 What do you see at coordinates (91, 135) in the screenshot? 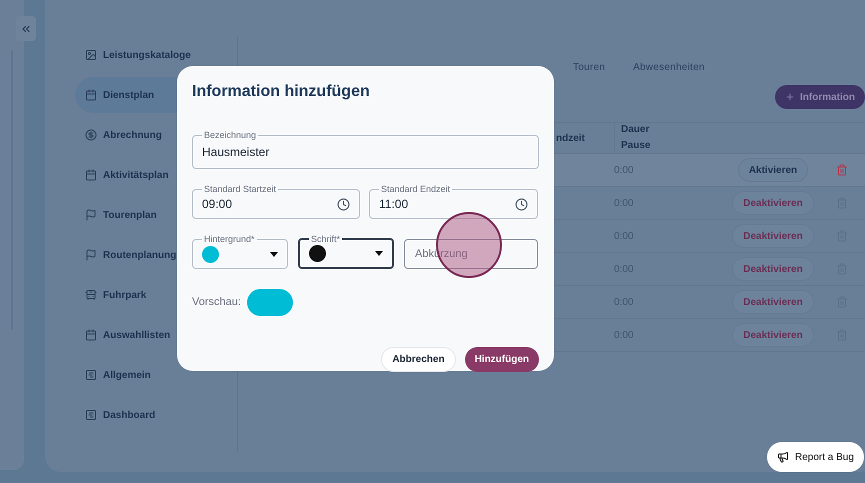
I see `dollar-icon` at bounding box center [91, 135].